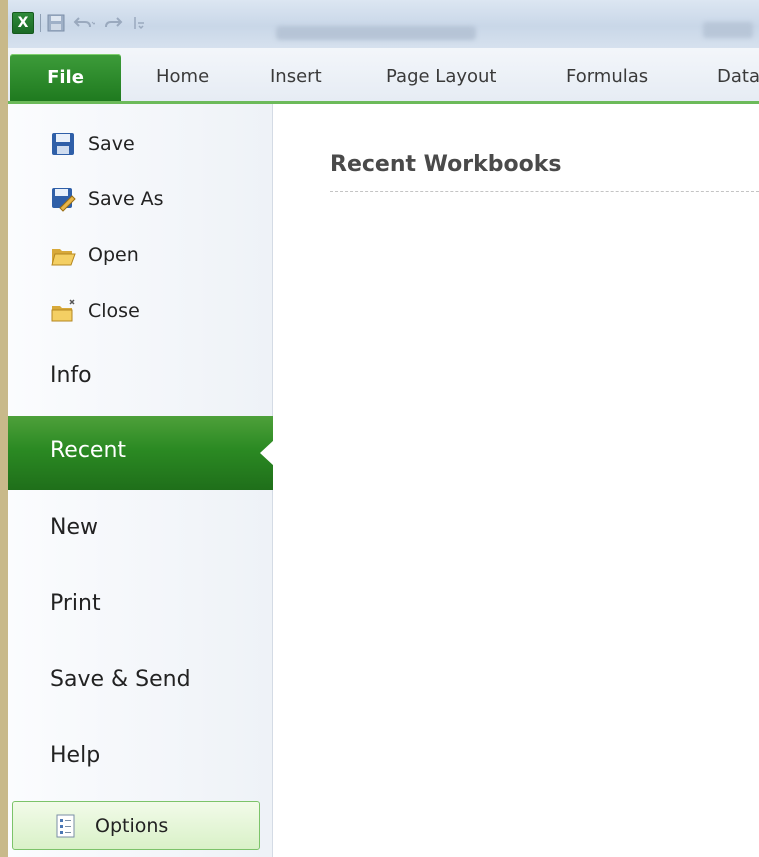 Image resolution: width=759 pixels, height=857 pixels. Describe the element at coordinates (383, 24) in the screenshot. I see `title-bar: X` at that location.